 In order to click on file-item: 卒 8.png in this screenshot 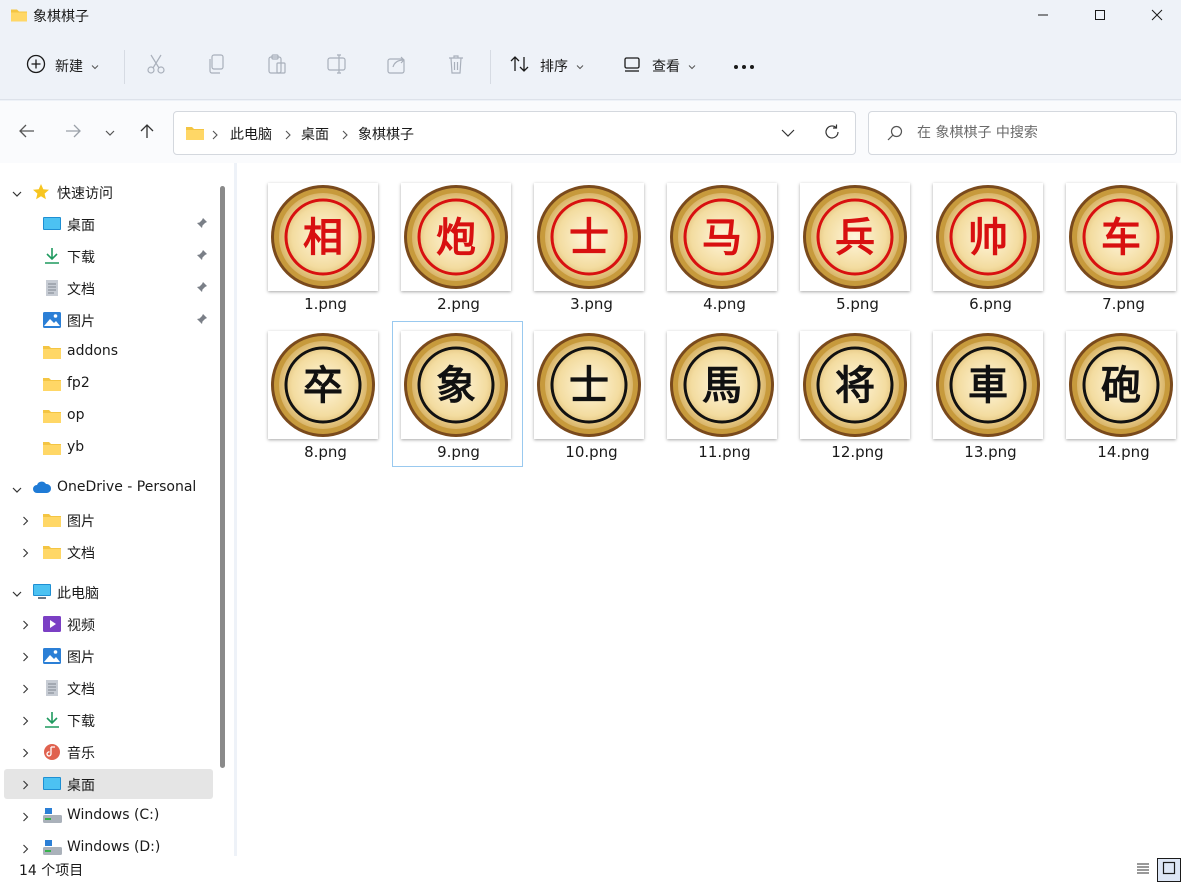, I will do `click(324, 394)`.